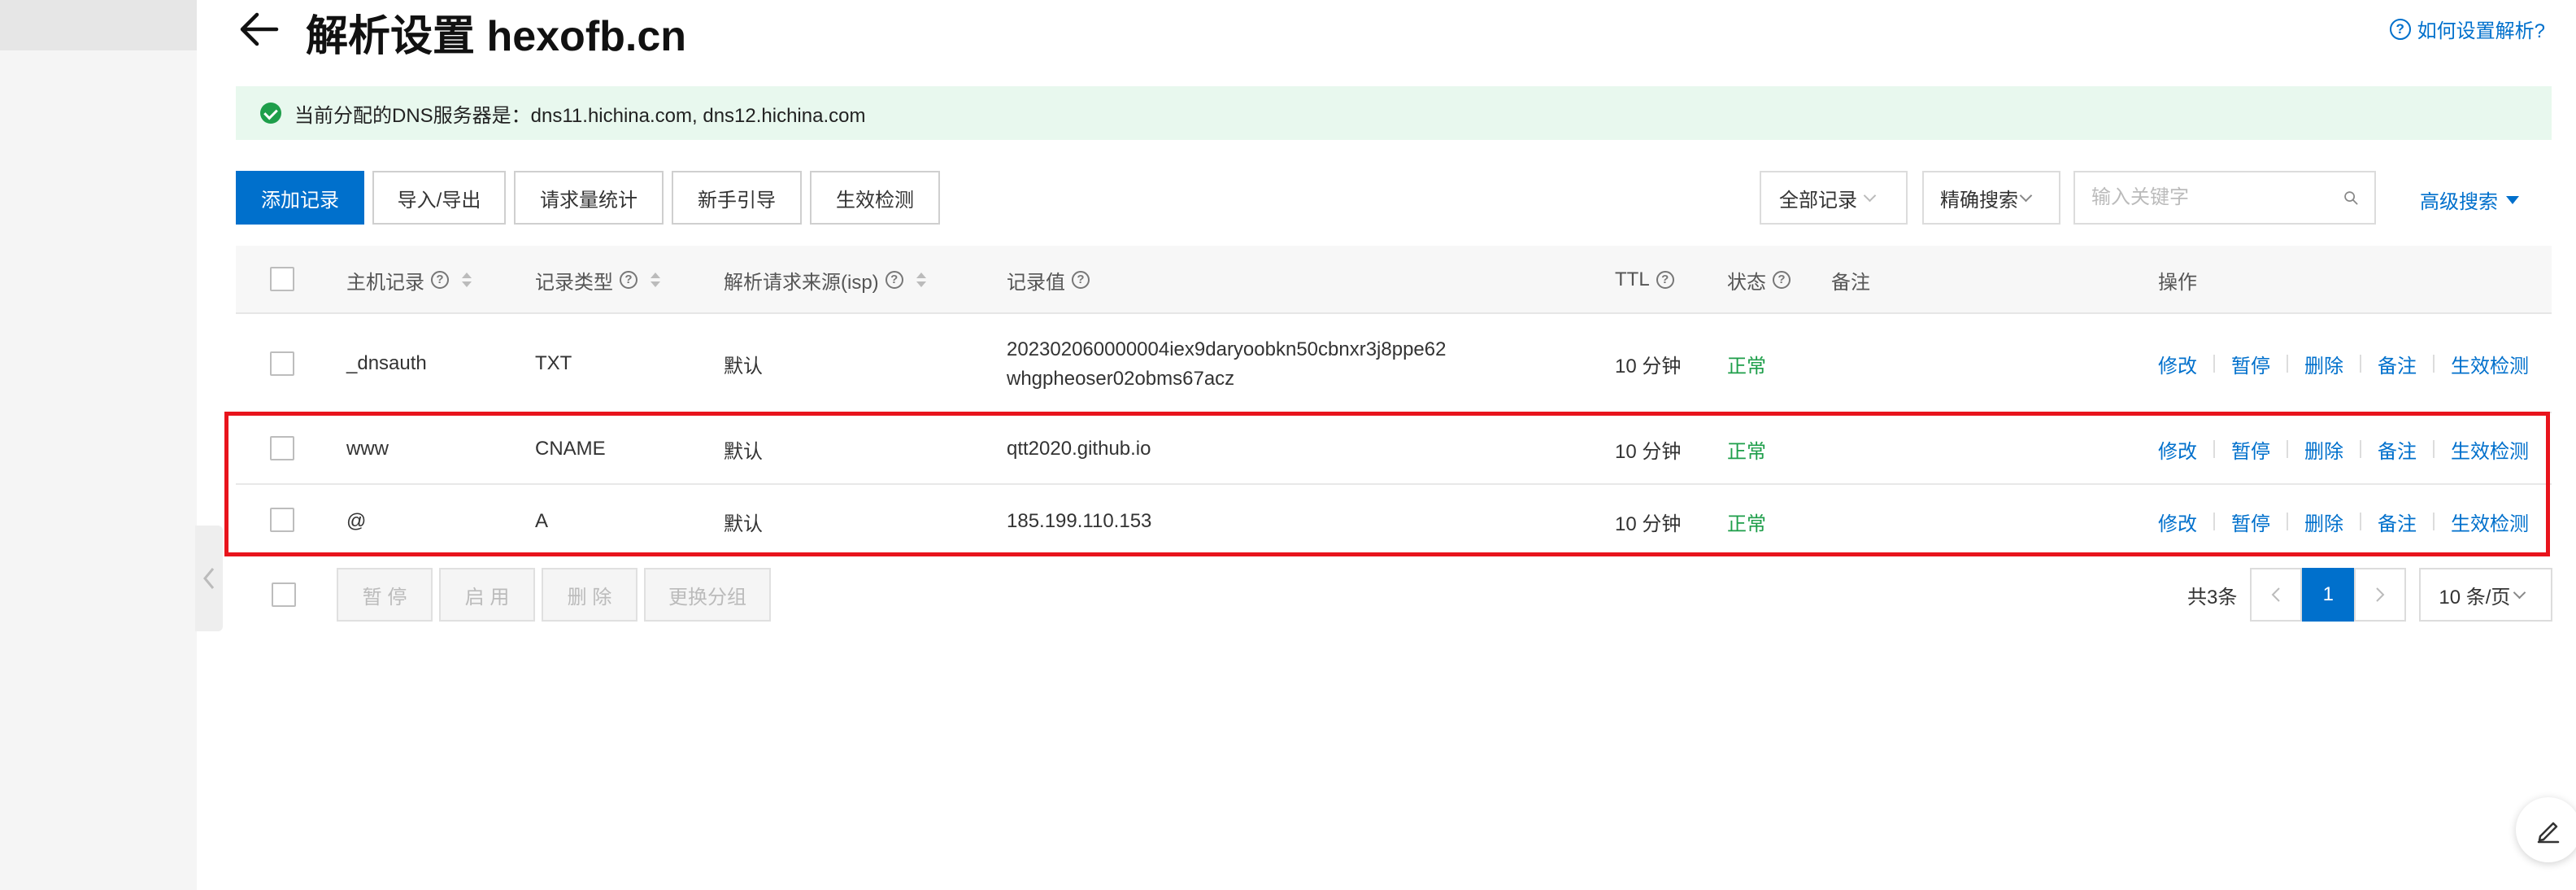  I want to click on prev-page-button, so click(2276, 595).